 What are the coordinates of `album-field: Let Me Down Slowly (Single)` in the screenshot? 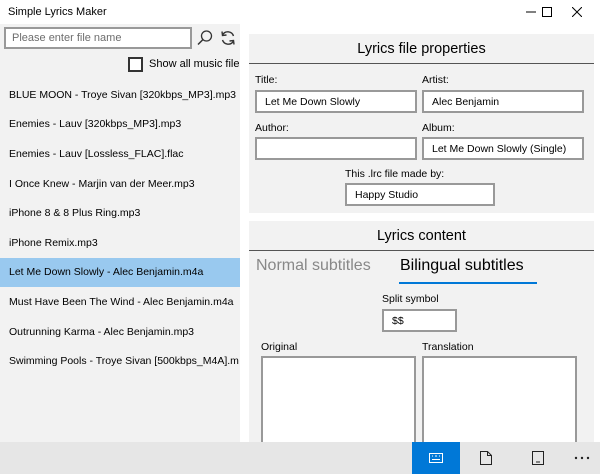 It's located at (503, 148).